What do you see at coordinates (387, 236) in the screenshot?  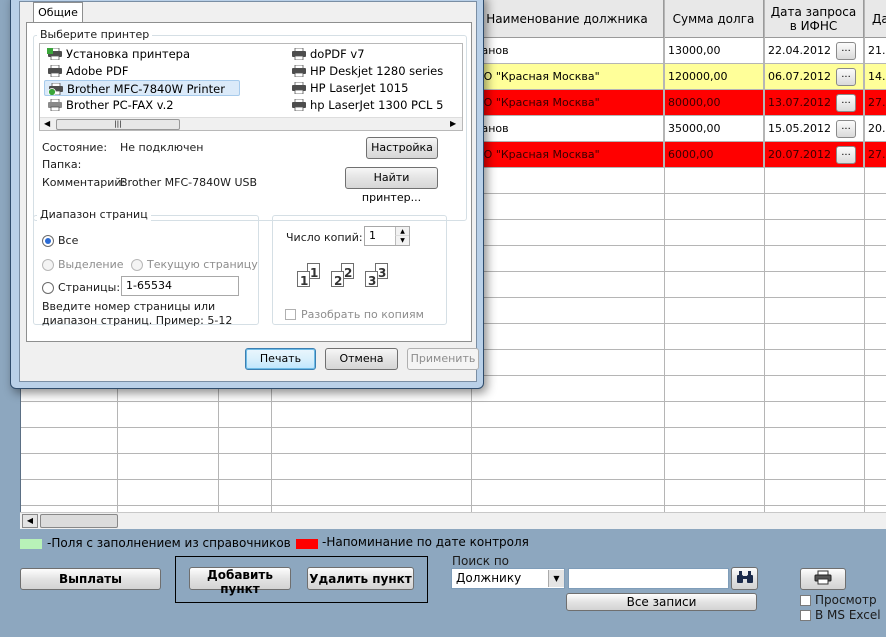 I see `copies-input: 1 ▲ ▼` at bounding box center [387, 236].